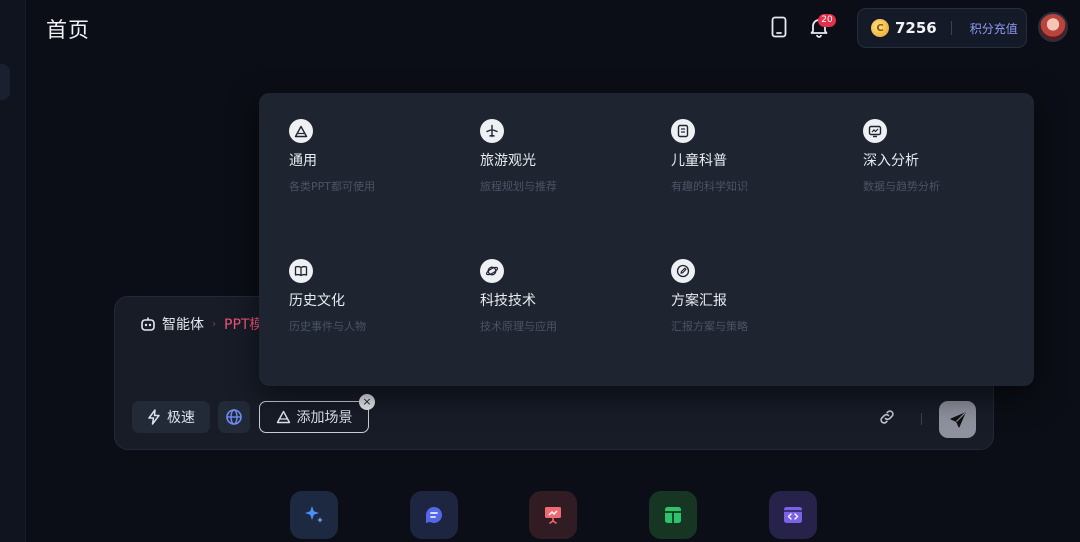  I want to click on globe-icon, so click(234, 417).